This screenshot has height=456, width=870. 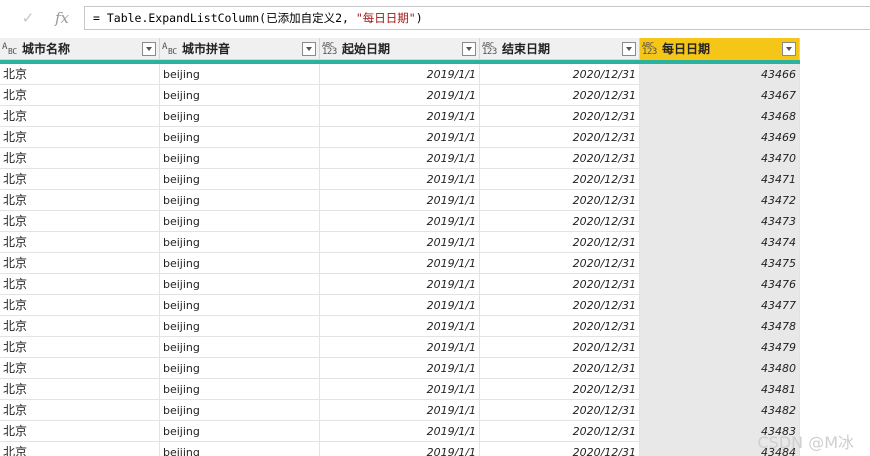 I want to click on table-cell: 43481, so click(x=720, y=389).